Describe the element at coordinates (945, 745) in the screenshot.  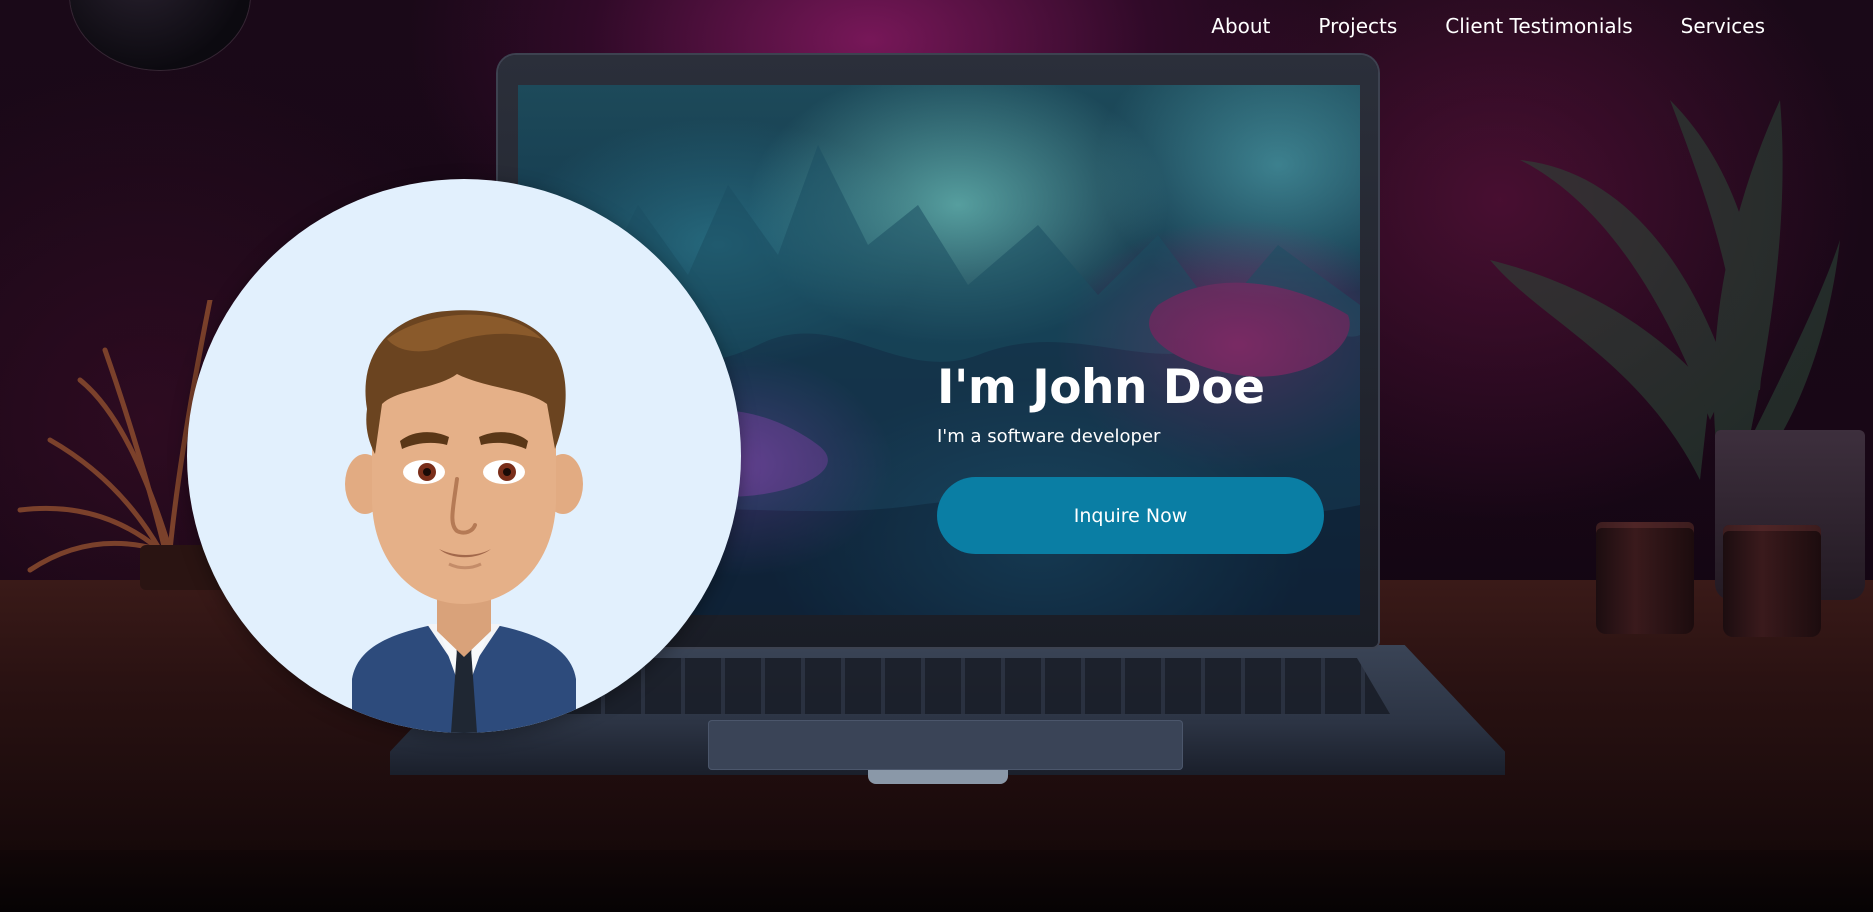
I see `laptop-trackpad` at that location.